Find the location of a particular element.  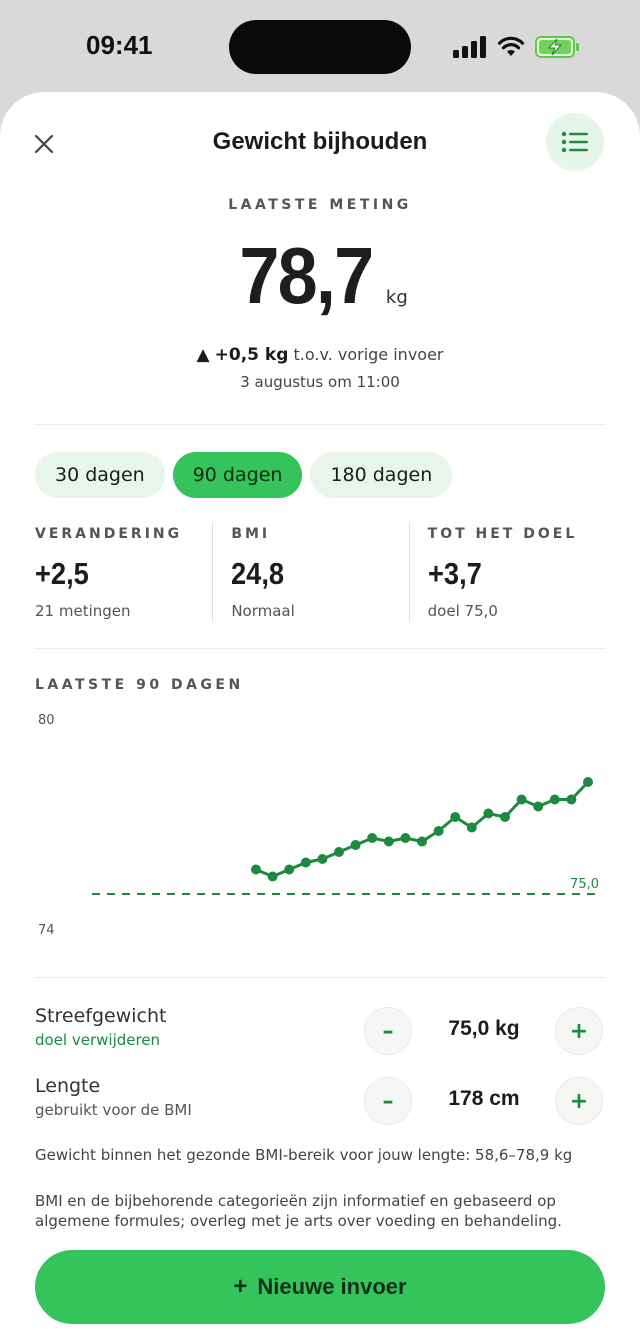

stat-change: VERANDERING +2,5 21 metingen is located at coordinates (123, 572).